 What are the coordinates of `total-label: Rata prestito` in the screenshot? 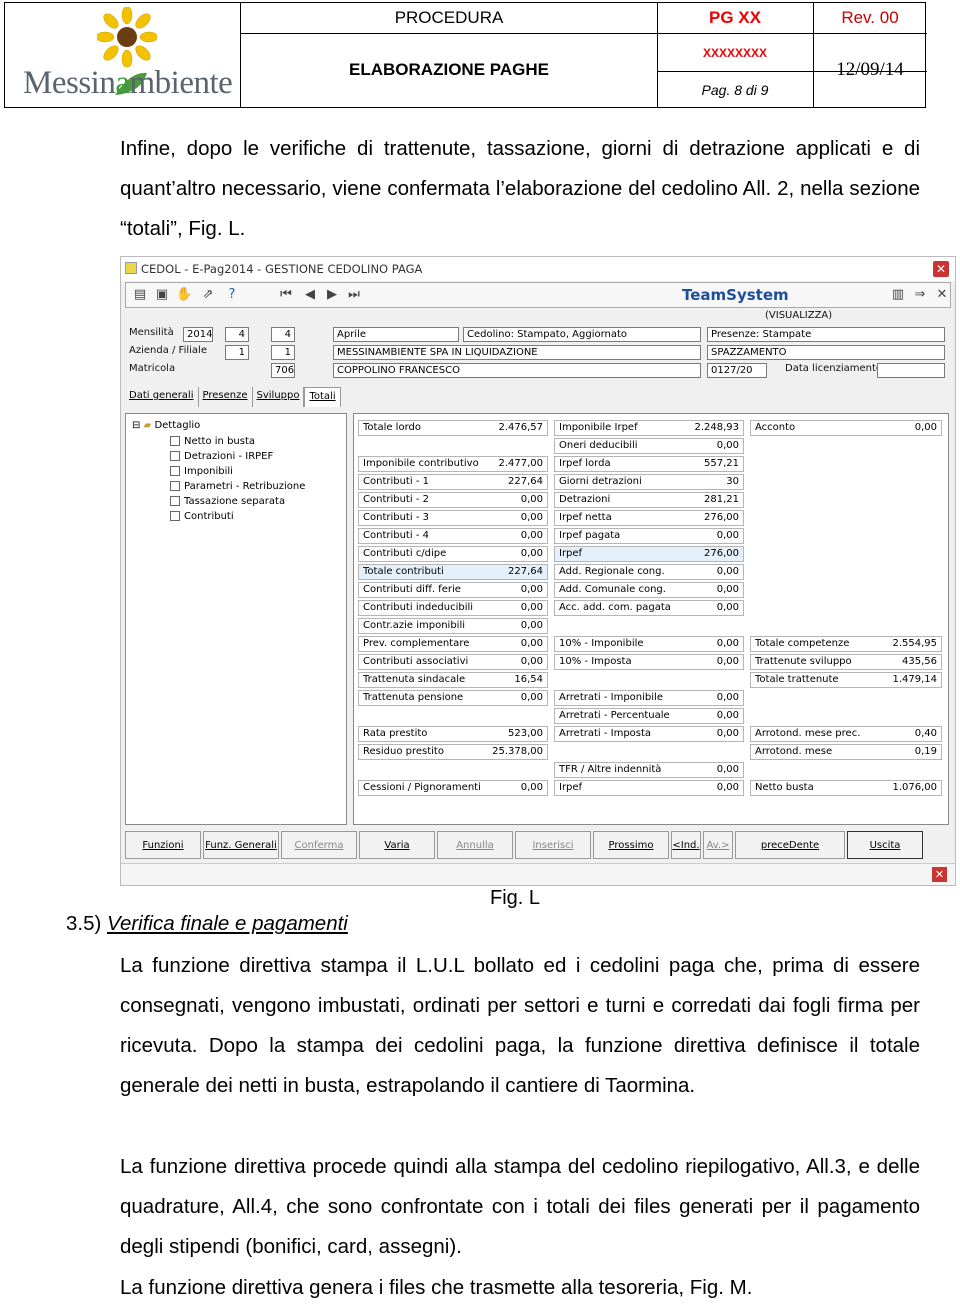 It's located at (395, 733).